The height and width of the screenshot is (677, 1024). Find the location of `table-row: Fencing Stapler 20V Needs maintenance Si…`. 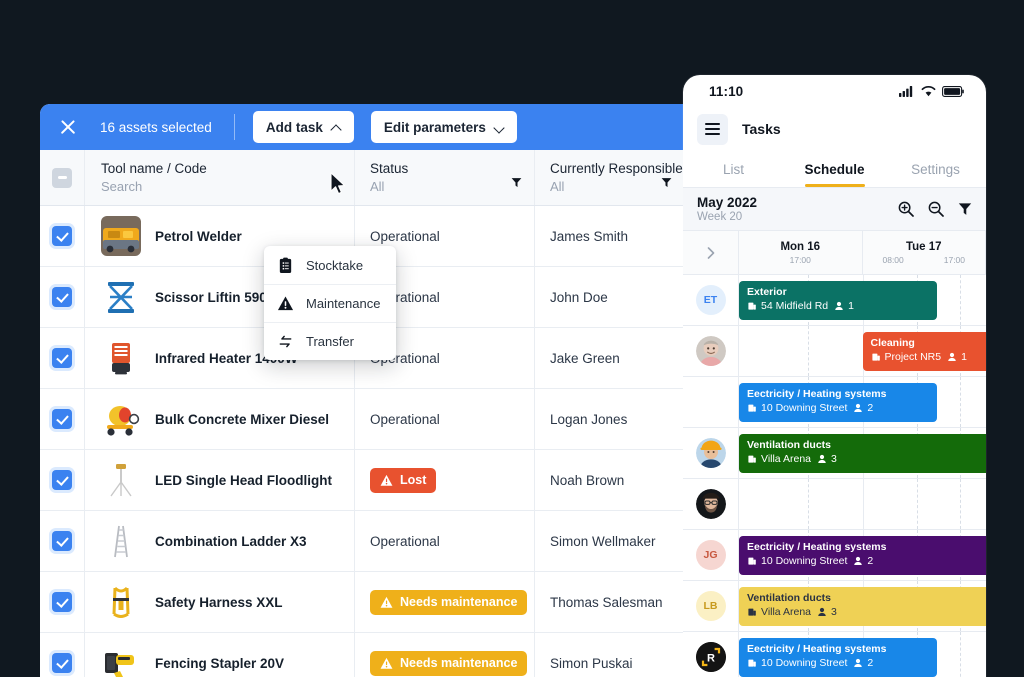

table-row: Fencing Stapler 20V Needs maintenance Si… is located at coordinates (362, 655).